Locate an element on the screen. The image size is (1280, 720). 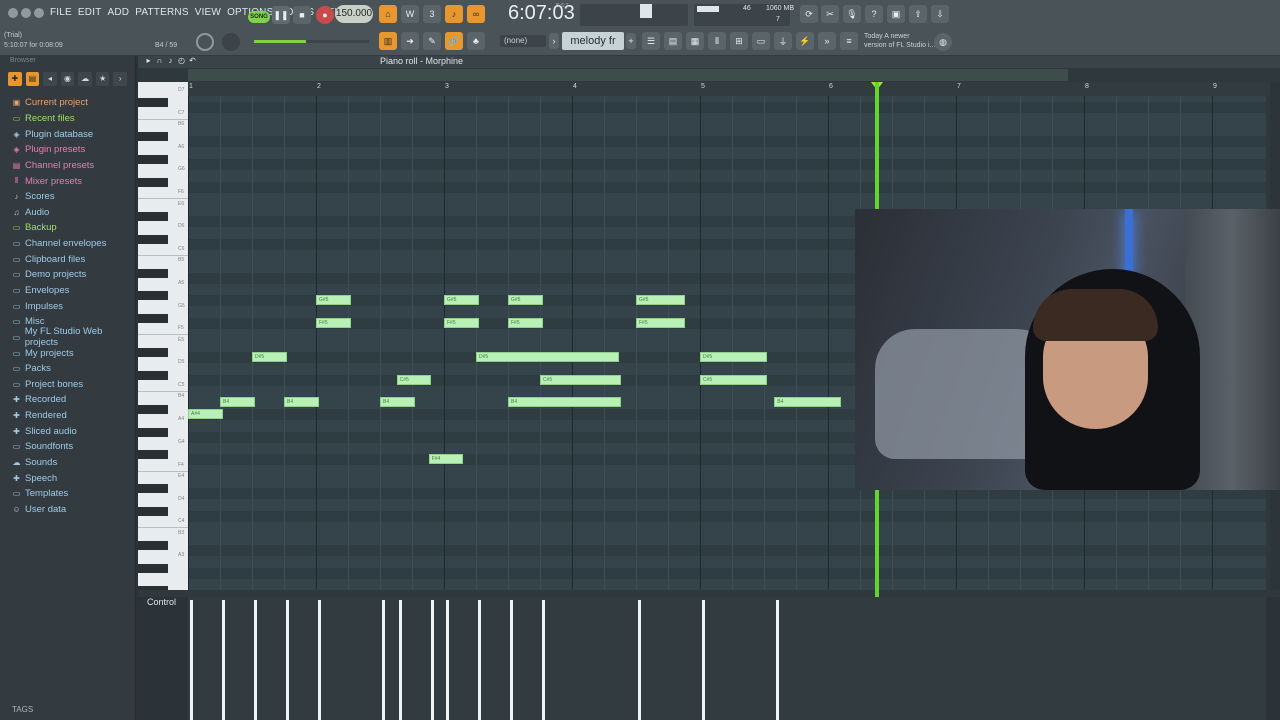
browser-star-icon: ★ is located at coordinates (102, 79).